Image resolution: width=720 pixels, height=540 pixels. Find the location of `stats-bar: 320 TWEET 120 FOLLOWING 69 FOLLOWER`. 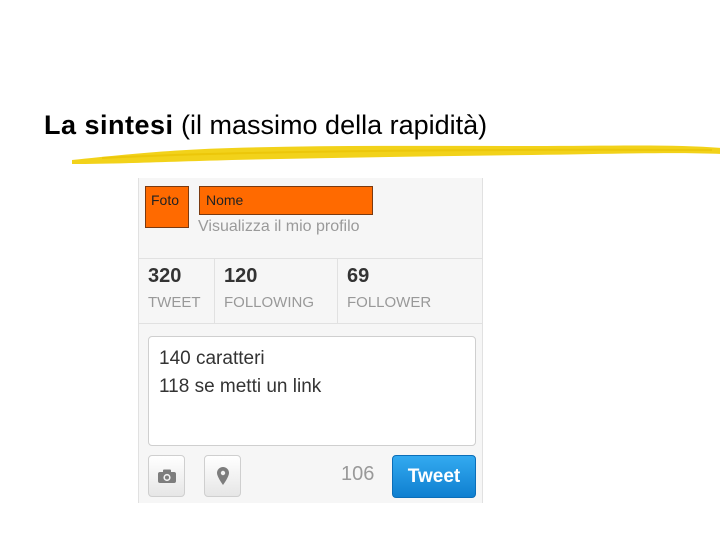

stats-bar: 320 TWEET 120 FOLLOWING 69 FOLLOWER is located at coordinates (310, 291).